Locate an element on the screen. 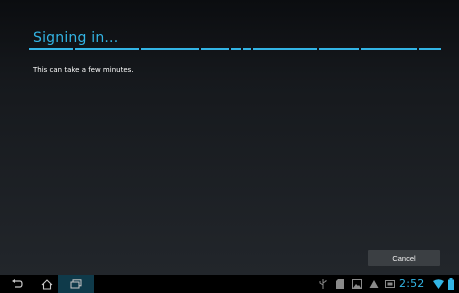  recent-apps-button is located at coordinates (76, 284).